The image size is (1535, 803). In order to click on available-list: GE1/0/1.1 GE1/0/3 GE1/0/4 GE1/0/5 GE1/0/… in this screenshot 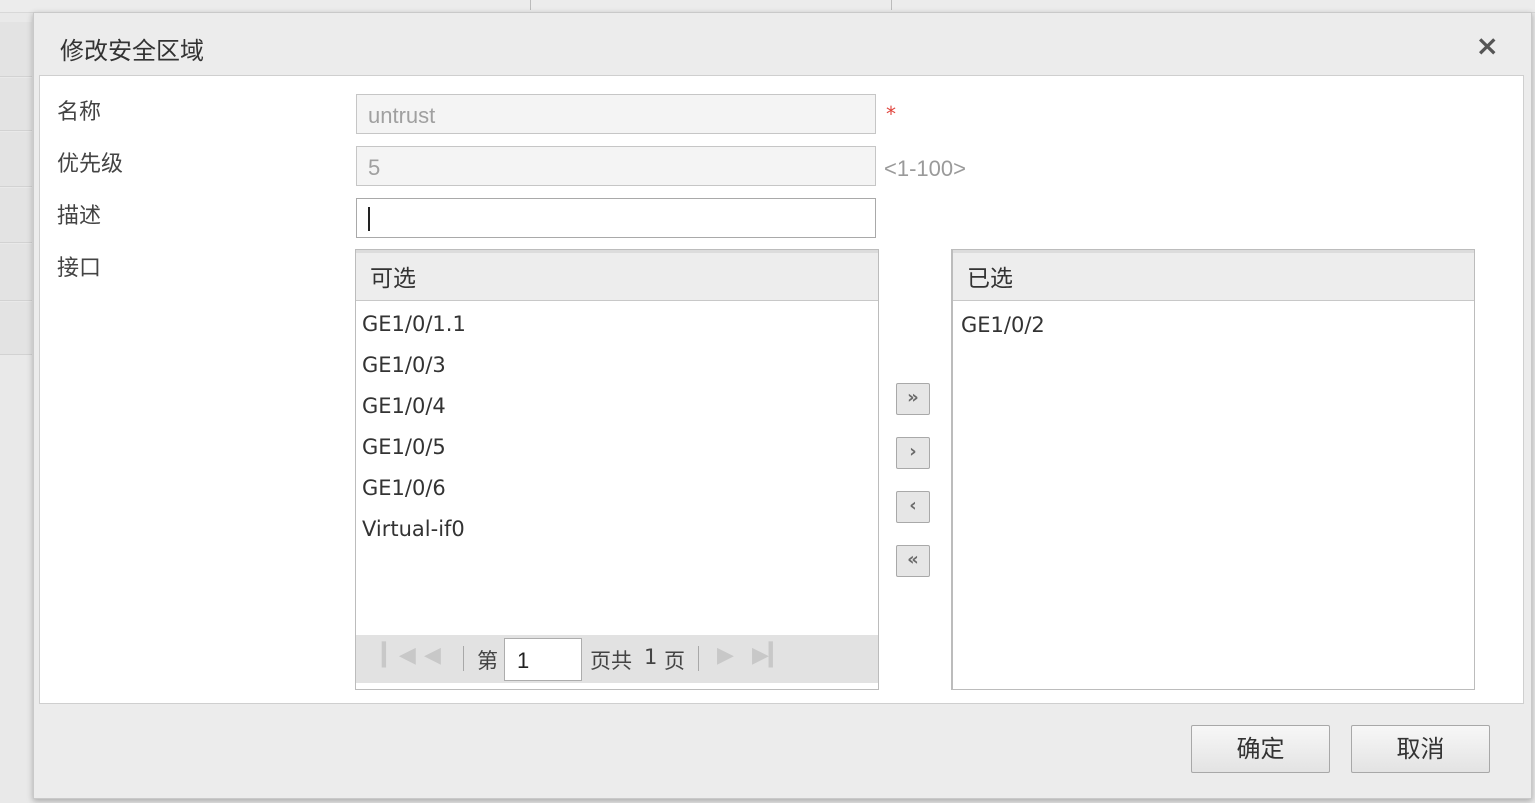, I will do `click(617, 427)`.